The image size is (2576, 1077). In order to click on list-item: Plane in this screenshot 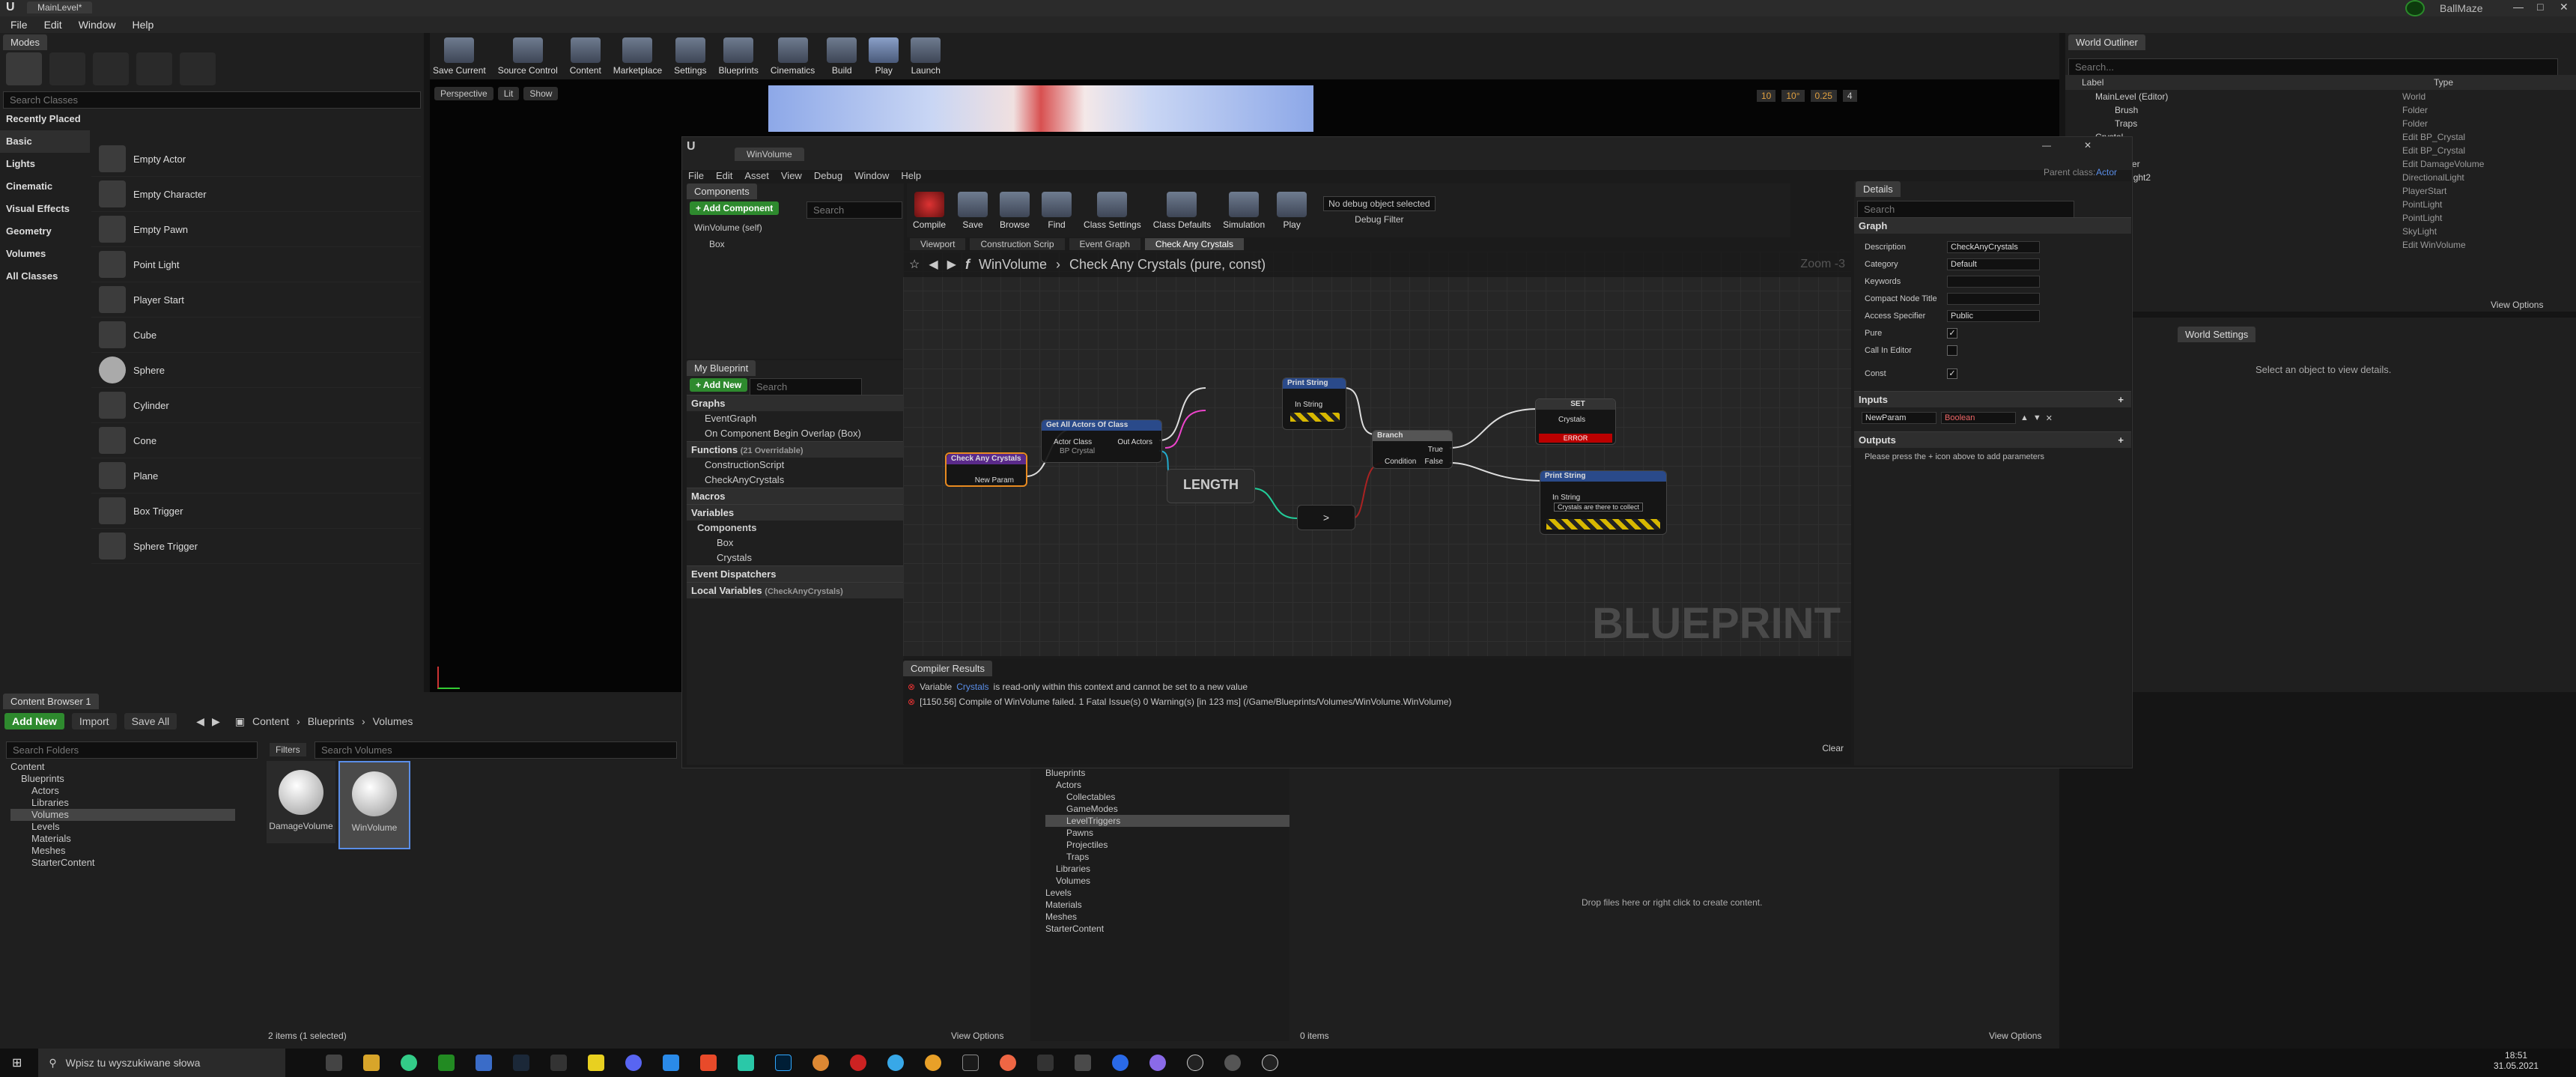, I will do `click(256, 476)`.